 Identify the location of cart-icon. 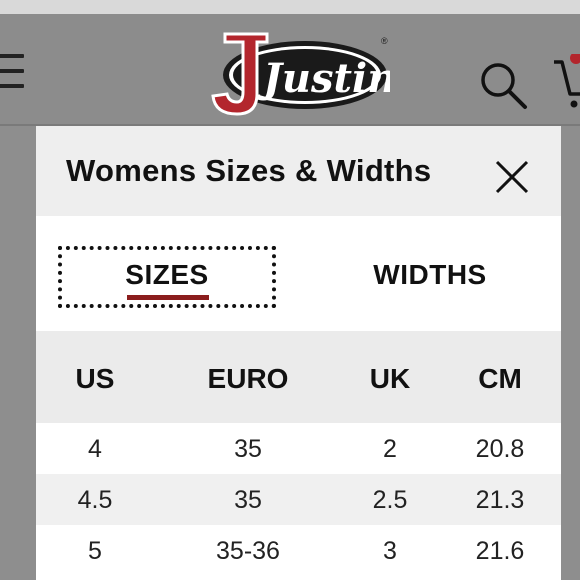
(566, 81).